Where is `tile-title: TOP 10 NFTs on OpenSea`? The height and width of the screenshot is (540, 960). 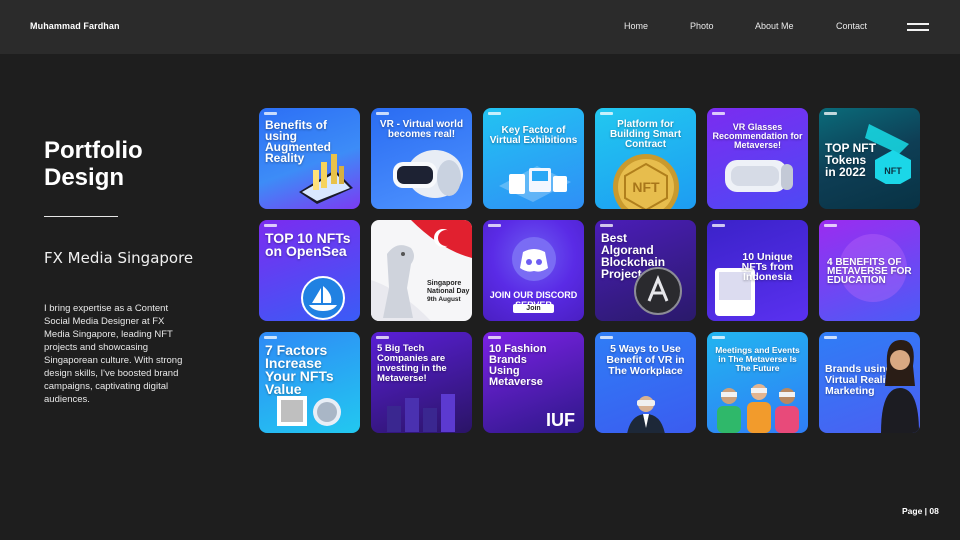 tile-title: TOP 10 NFTs on OpenSea is located at coordinates (308, 244).